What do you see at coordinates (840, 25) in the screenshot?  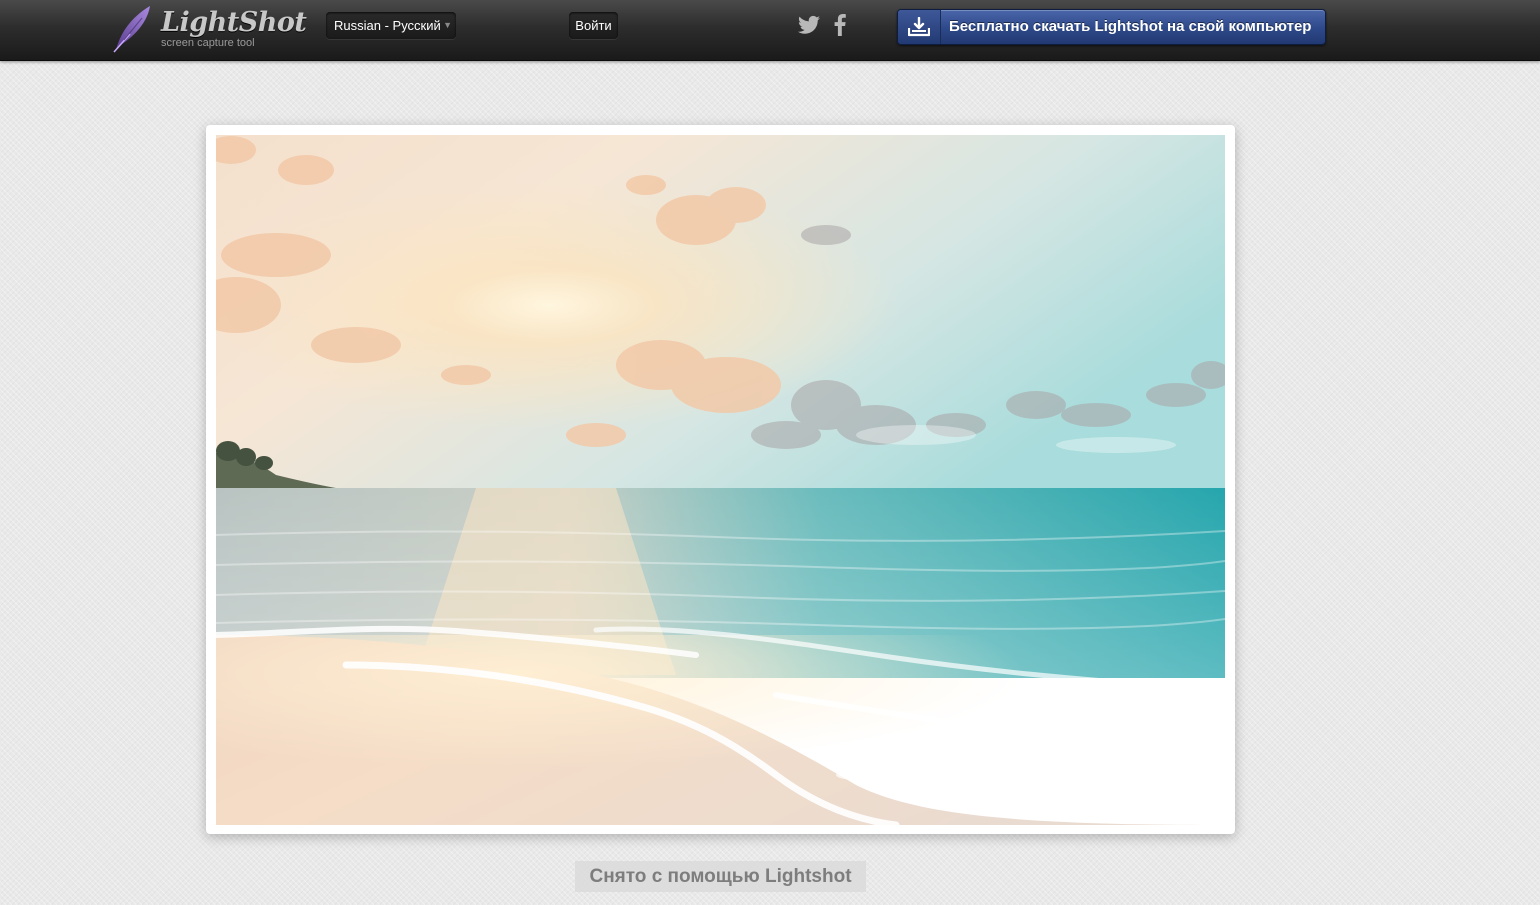 I see `facebook-icon` at bounding box center [840, 25].